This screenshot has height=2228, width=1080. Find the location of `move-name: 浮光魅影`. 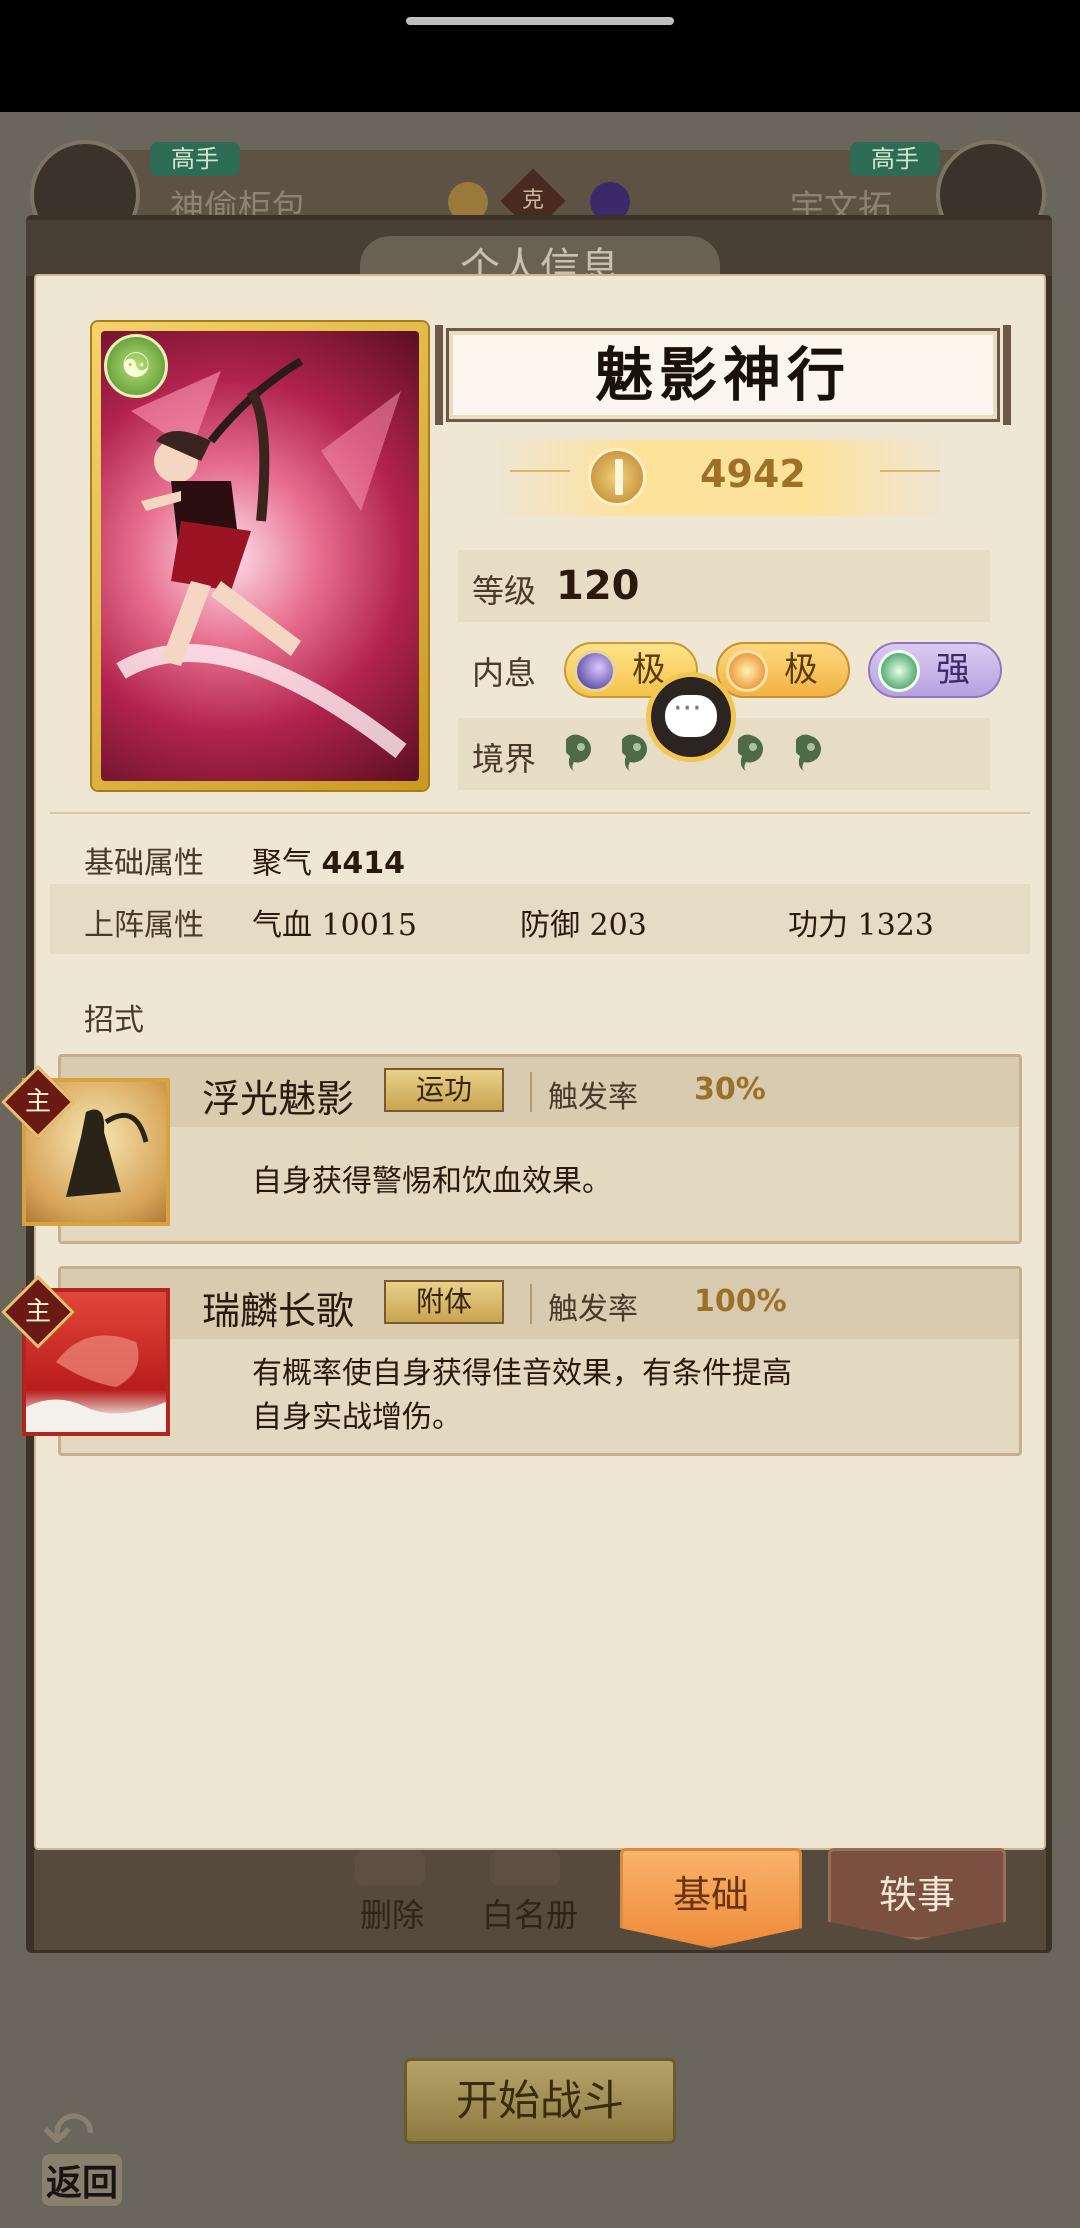

move-name: 浮光魅影 is located at coordinates (278, 1099).